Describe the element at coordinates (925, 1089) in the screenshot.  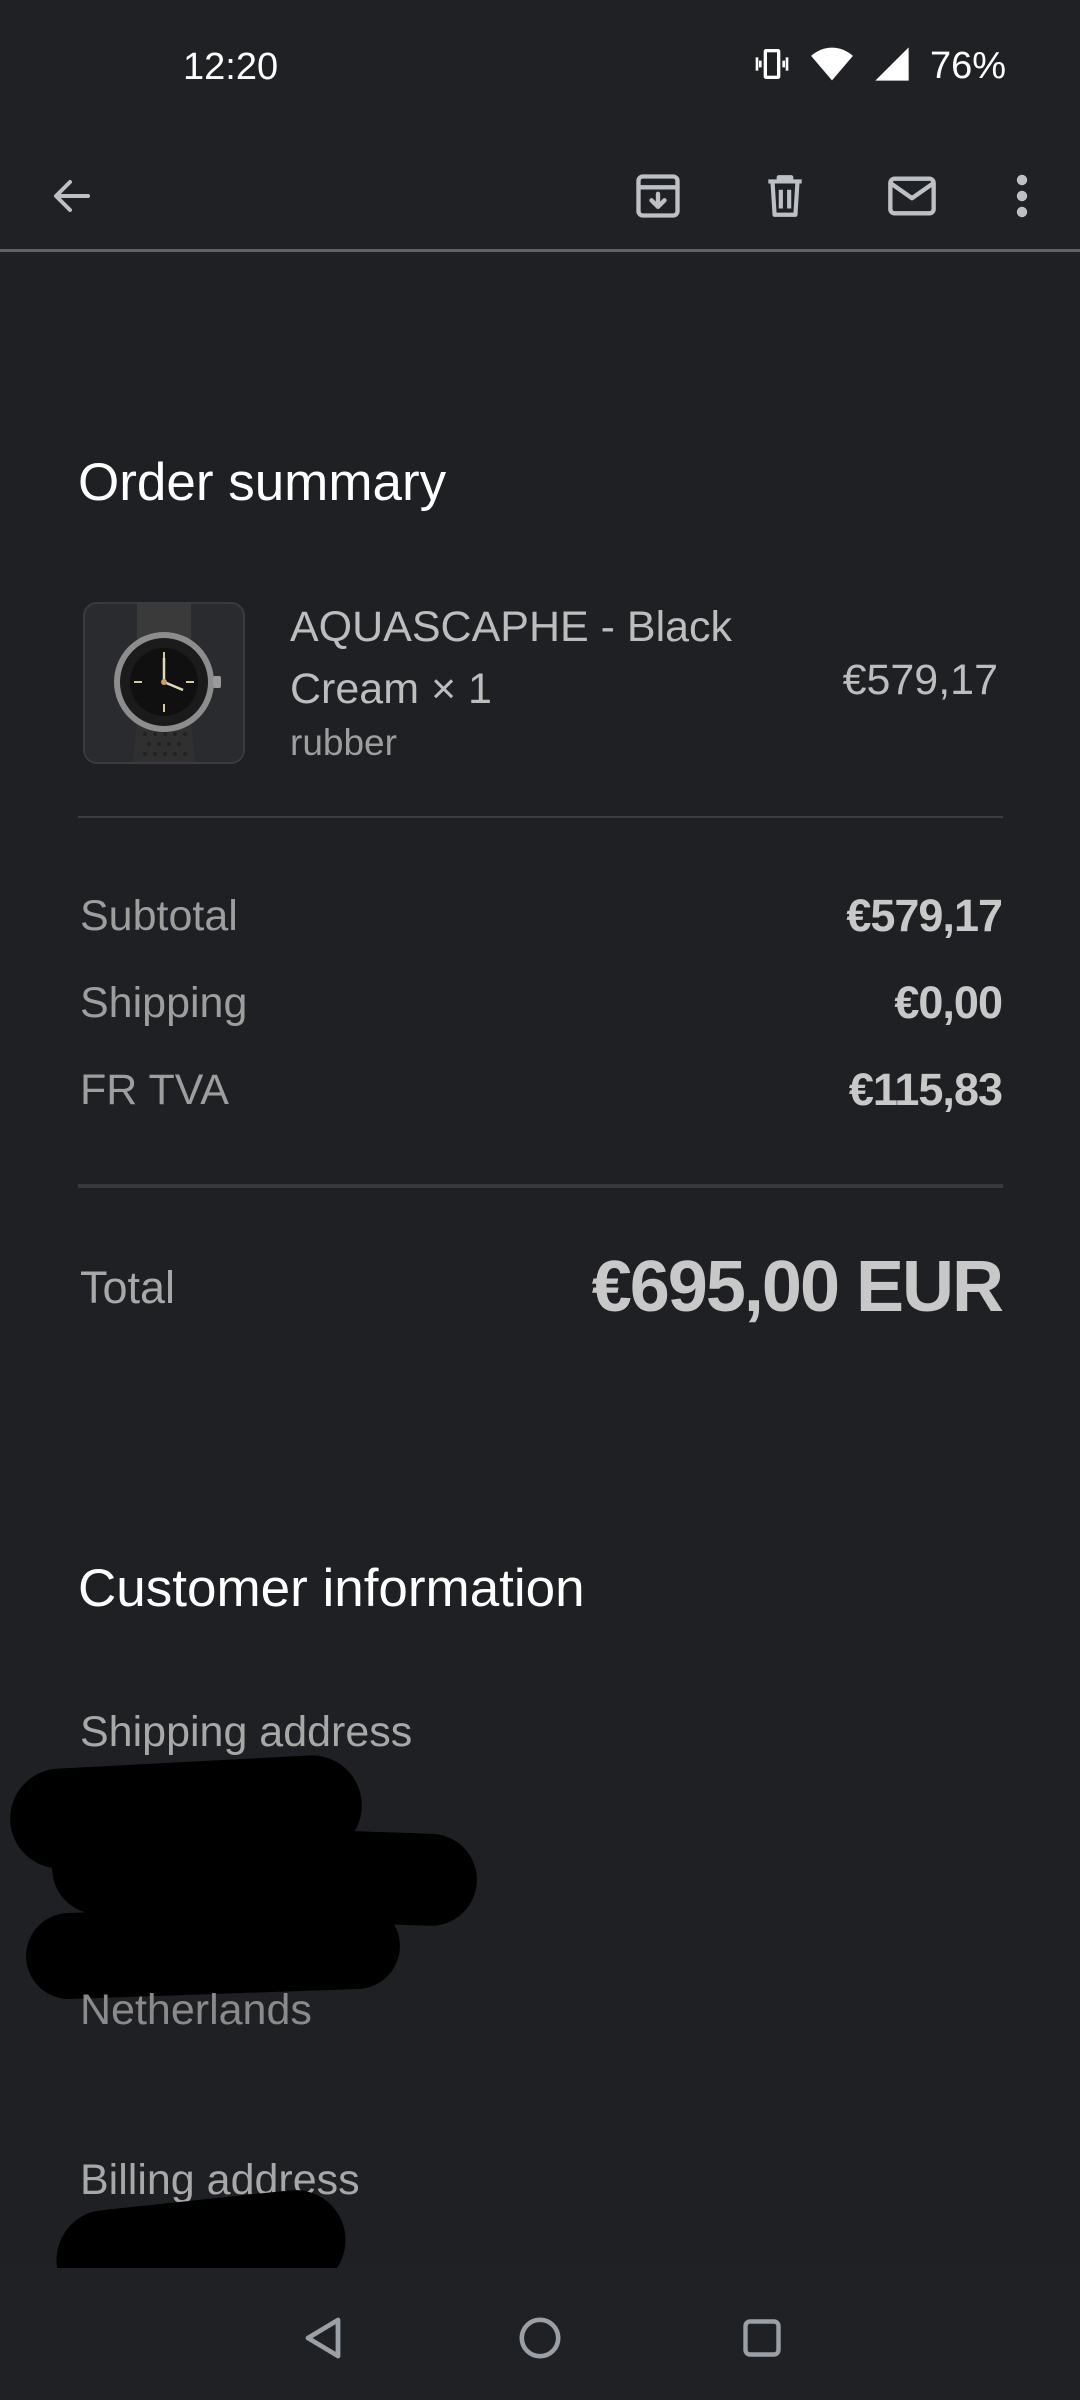
I see `tax-value: €115,83` at that location.